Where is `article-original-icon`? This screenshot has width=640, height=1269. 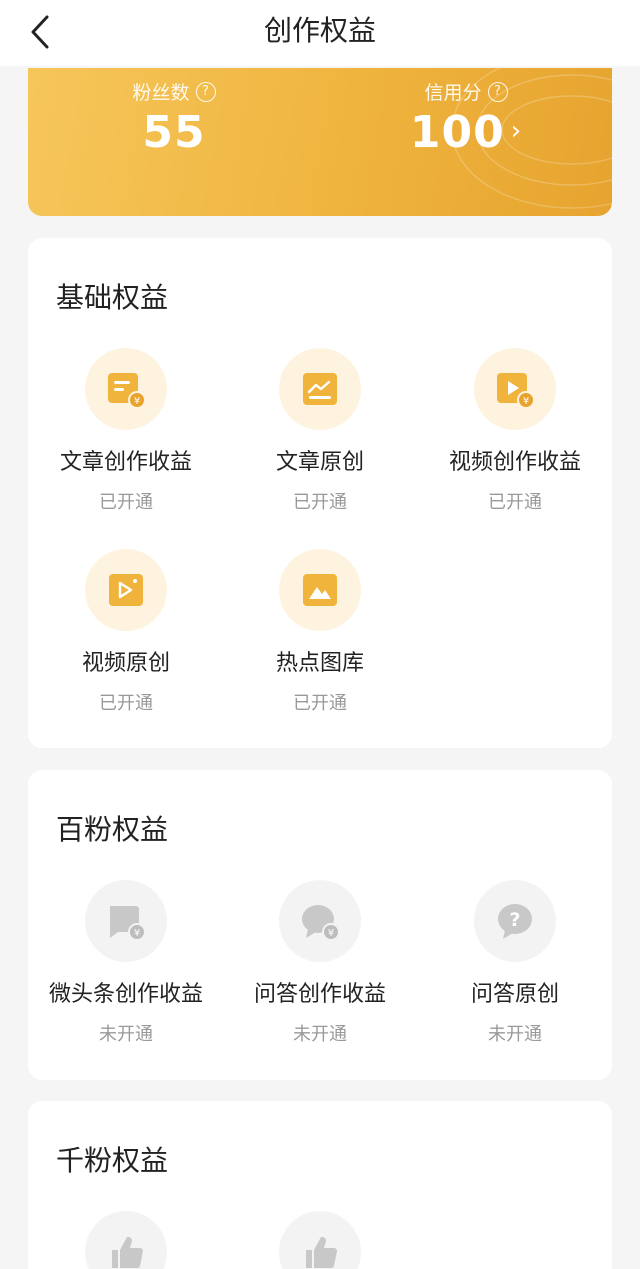
article-original-icon is located at coordinates (320, 389).